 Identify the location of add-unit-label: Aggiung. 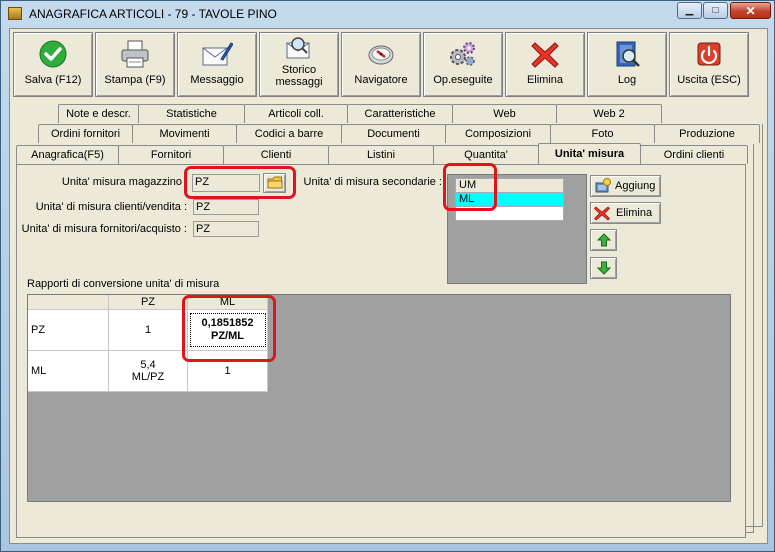
(635, 186).